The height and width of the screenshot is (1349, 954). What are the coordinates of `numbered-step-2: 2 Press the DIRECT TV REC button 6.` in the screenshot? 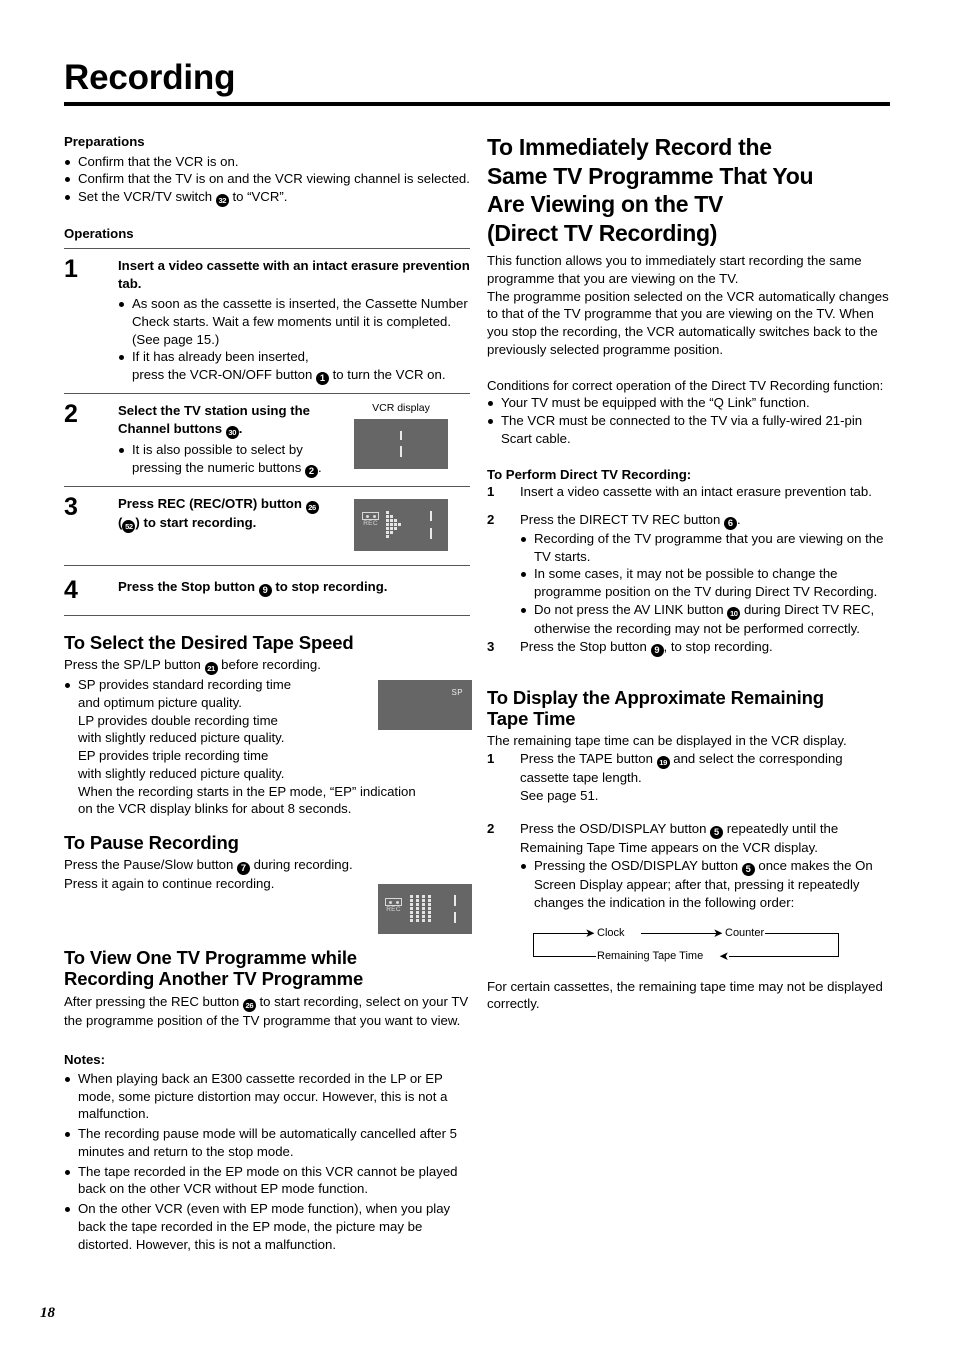 It's located at (688, 520).